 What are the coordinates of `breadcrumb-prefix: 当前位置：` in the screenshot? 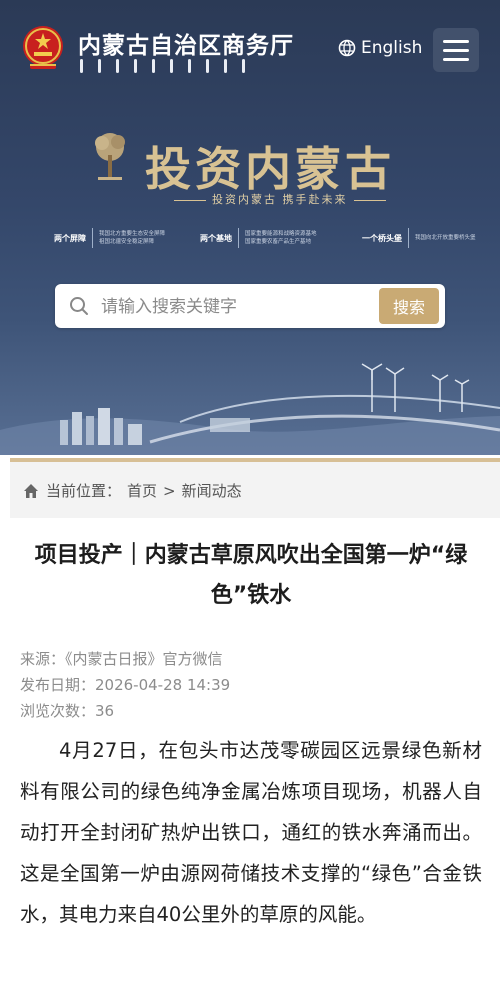 It's located at (84, 491).